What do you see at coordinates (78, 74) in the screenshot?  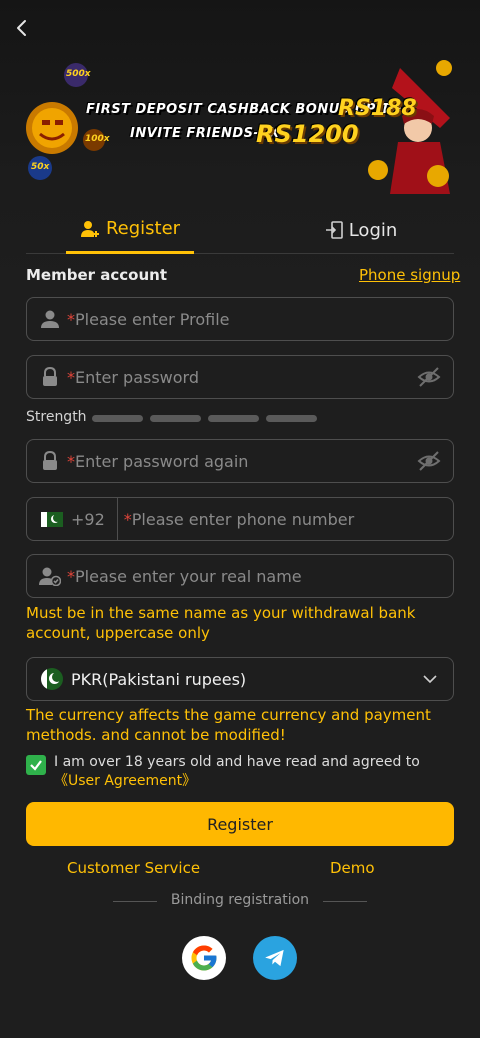 I see `multiplier-chip-500: 500x` at bounding box center [78, 74].